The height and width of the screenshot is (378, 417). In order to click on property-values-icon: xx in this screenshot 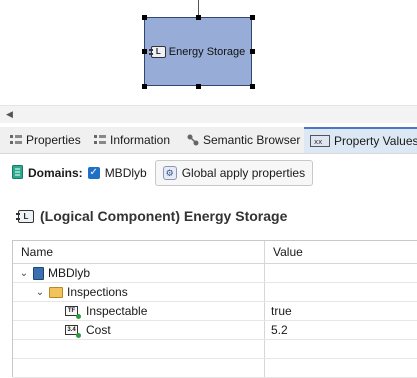, I will do `click(320, 141)`.